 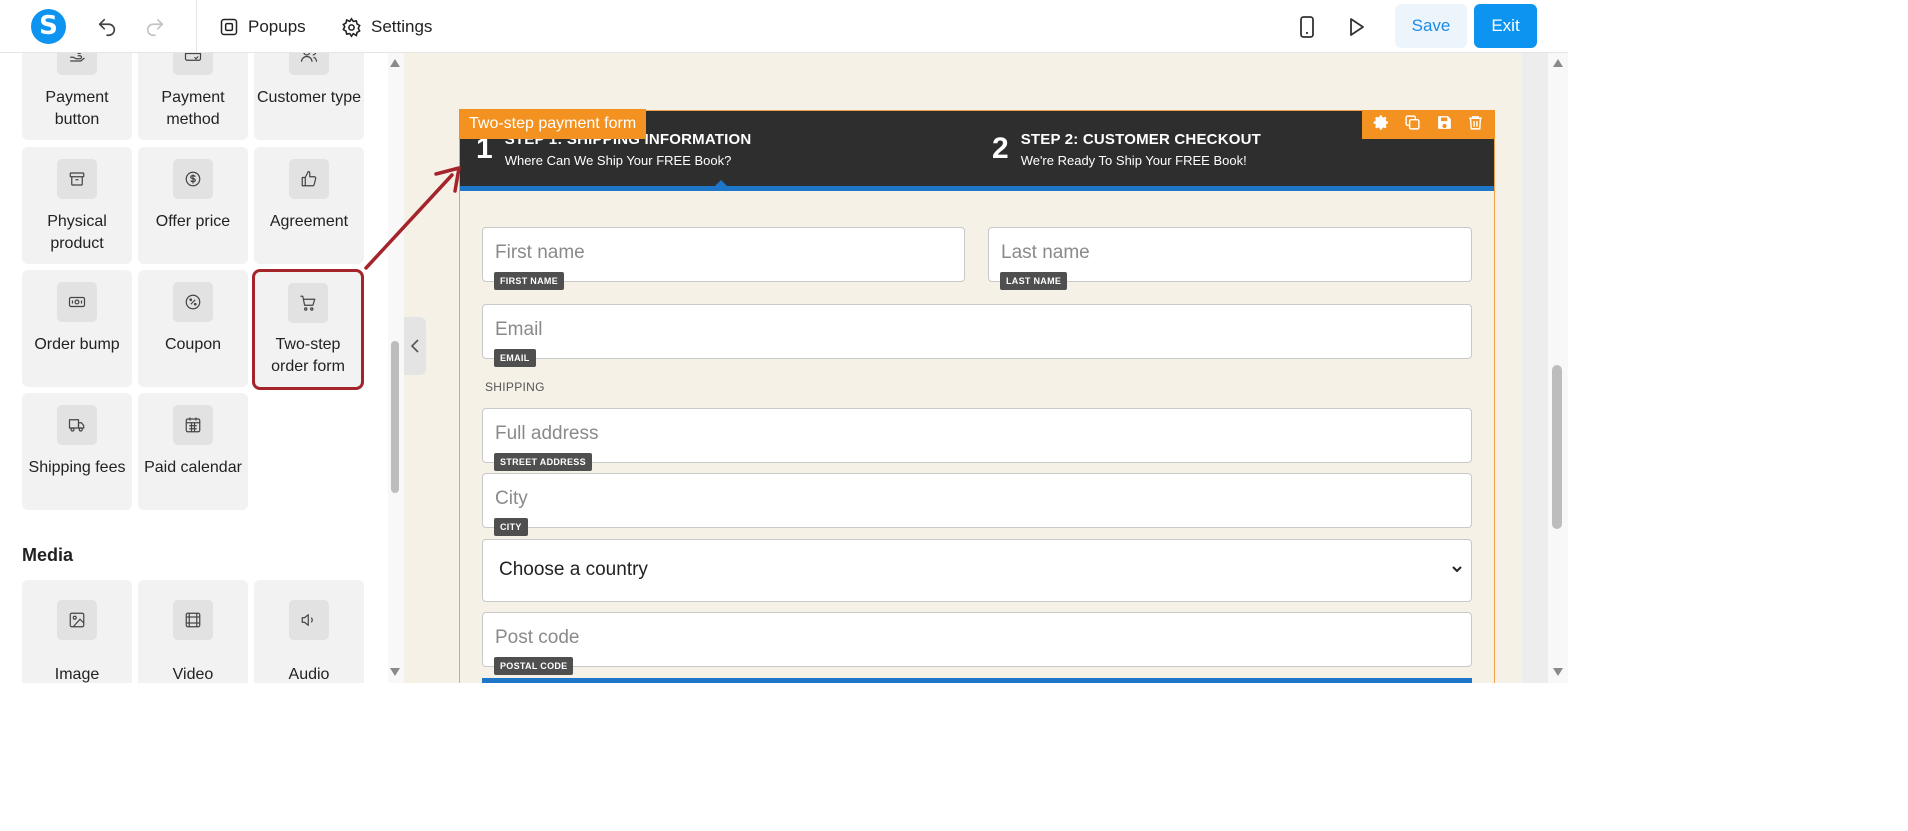 What do you see at coordinates (1356, 27) in the screenshot?
I see `play-preview-icon` at bounding box center [1356, 27].